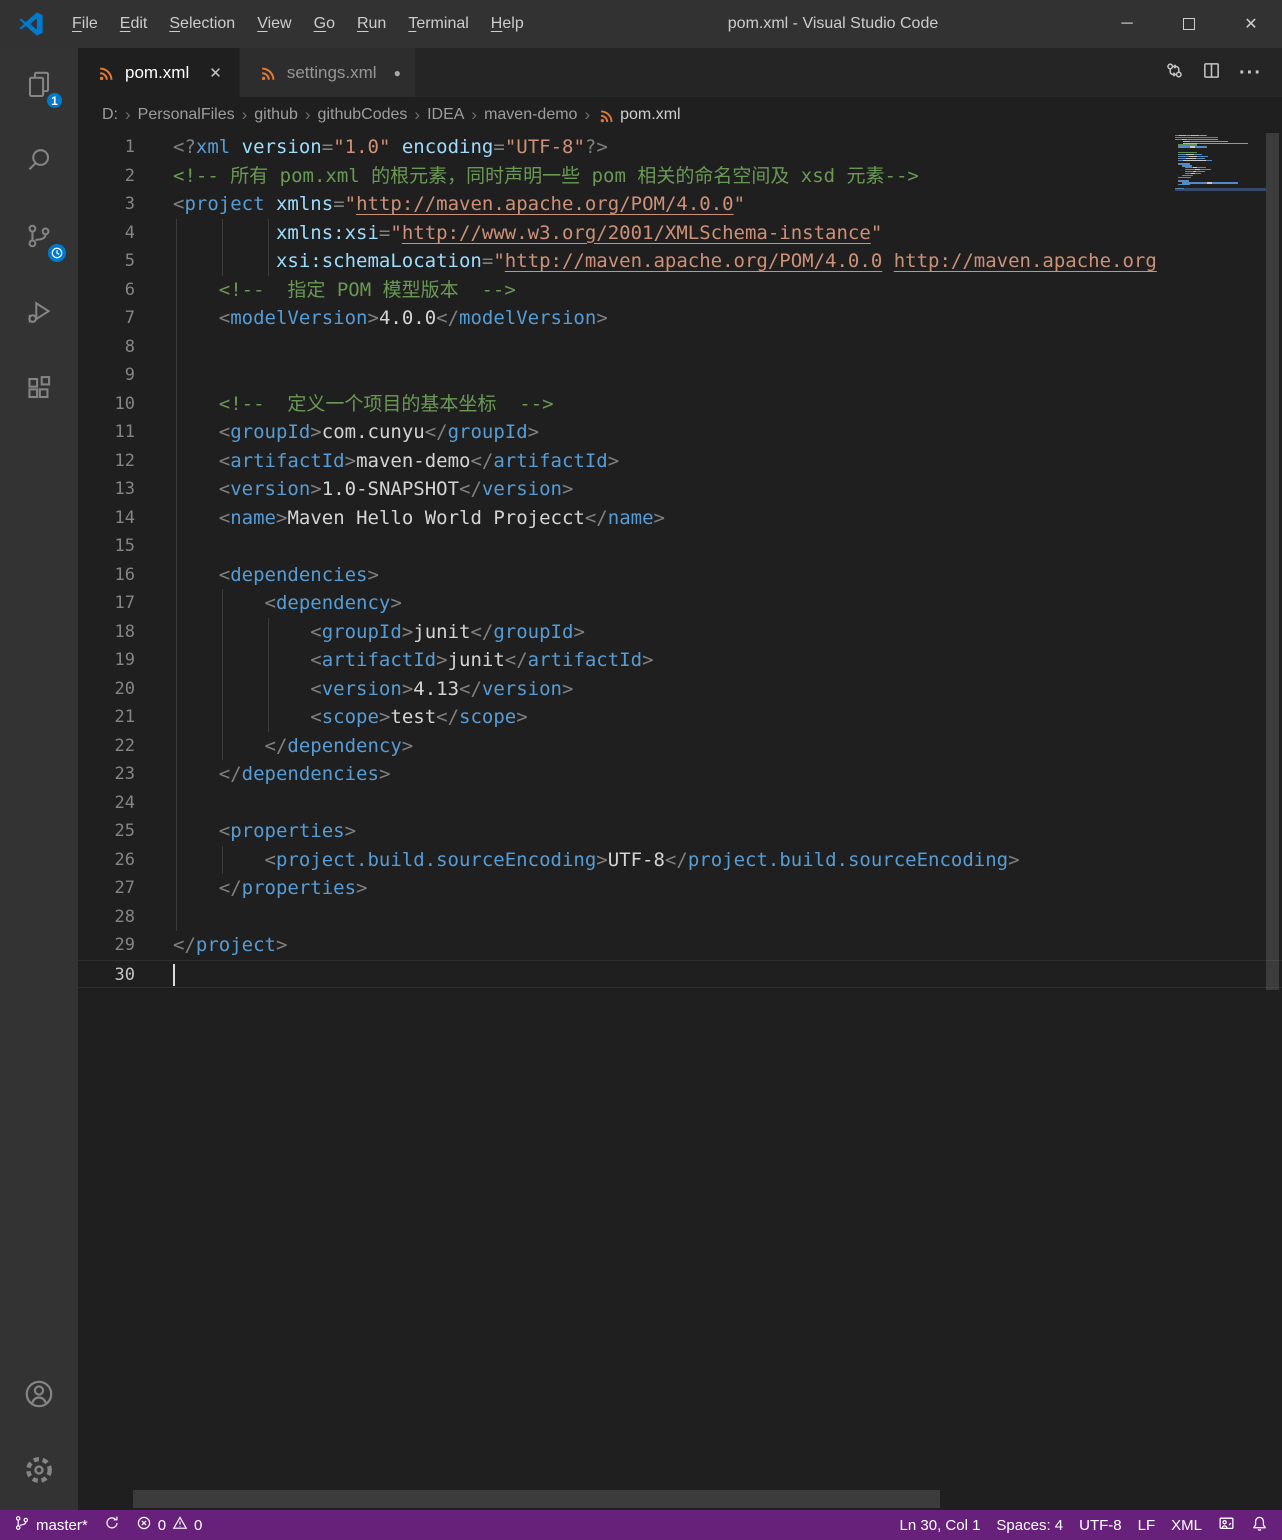 The height and width of the screenshot is (1540, 1282). What do you see at coordinates (134, 24) in the screenshot?
I see `menu-edit: Edit` at bounding box center [134, 24].